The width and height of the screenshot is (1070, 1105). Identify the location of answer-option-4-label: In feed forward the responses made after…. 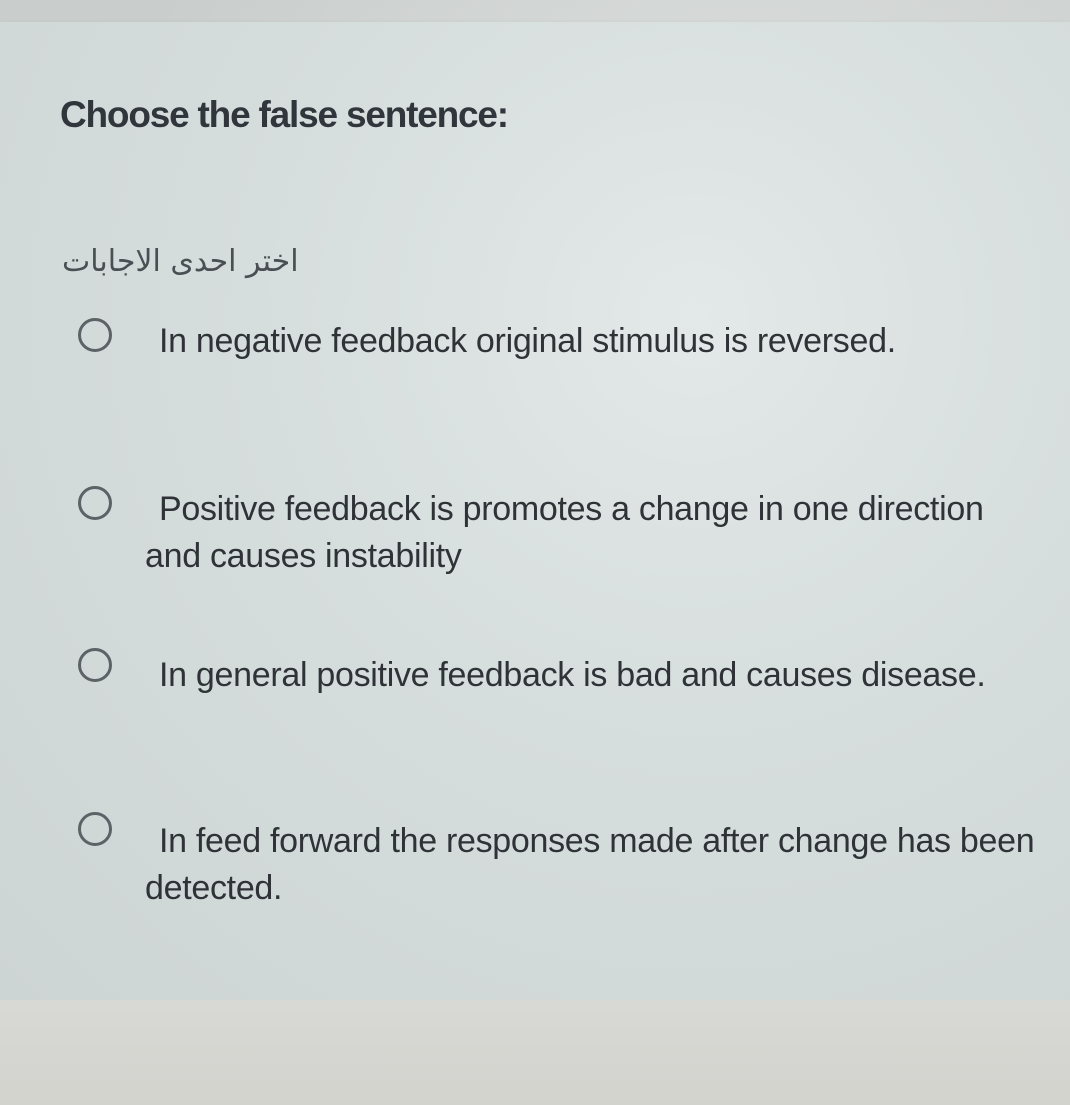
(590, 864).